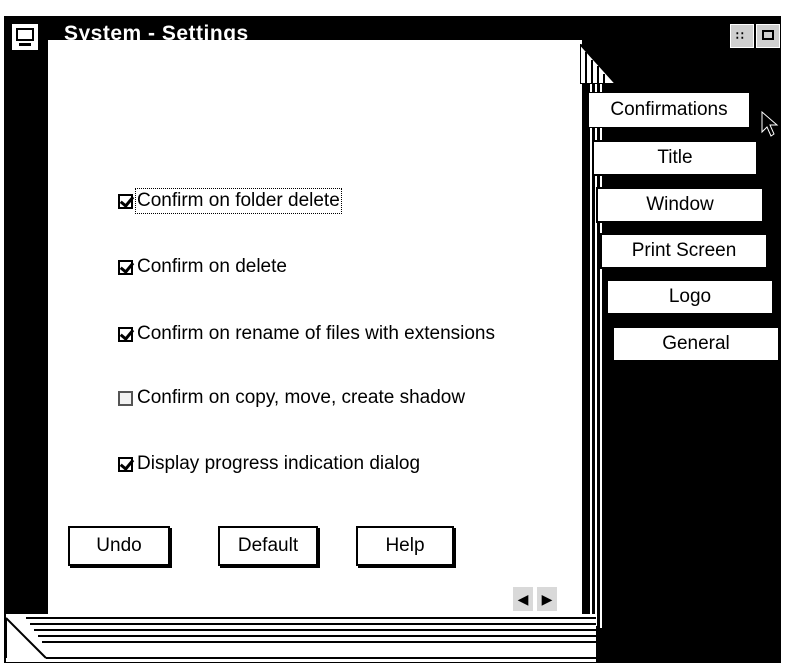 The image size is (785, 667). What do you see at coordinates (523, 599) in the screenshot?
I see `back-arrow-icon: ◀` at bounding box center [523, 599].